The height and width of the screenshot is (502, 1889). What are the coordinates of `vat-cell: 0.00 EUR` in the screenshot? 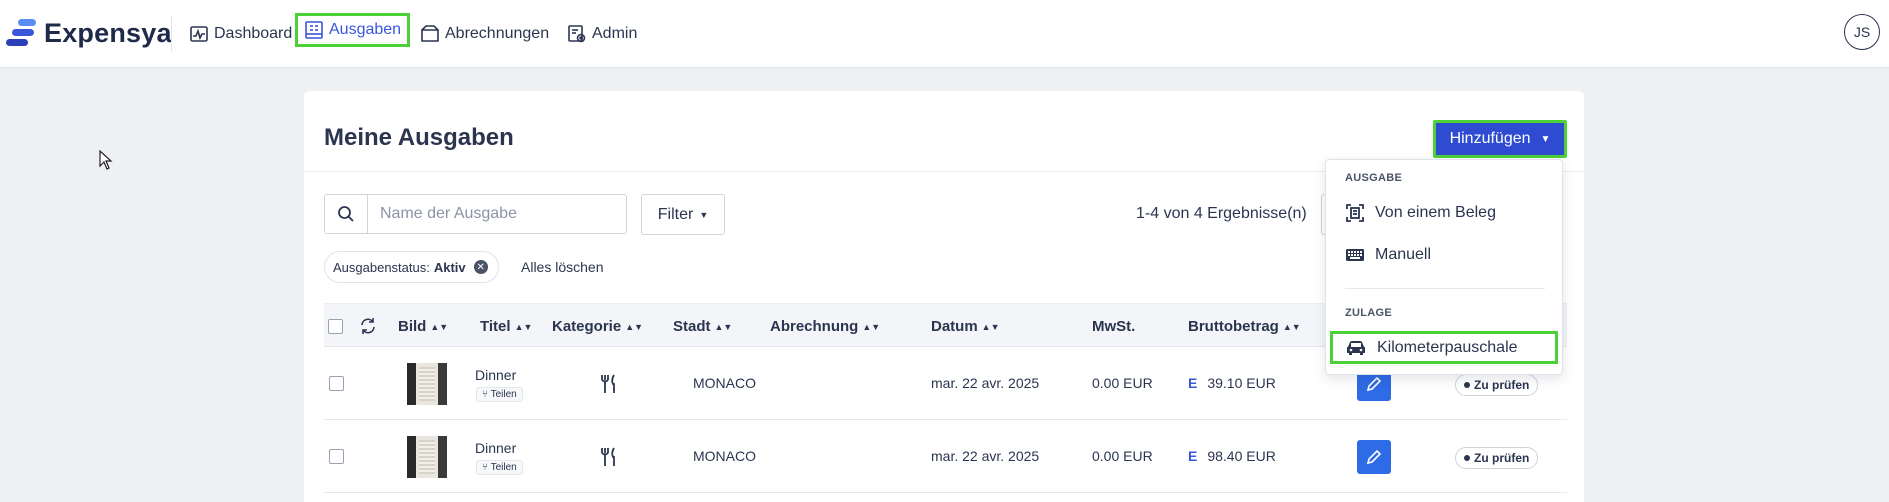 It's located at (1122, 456).